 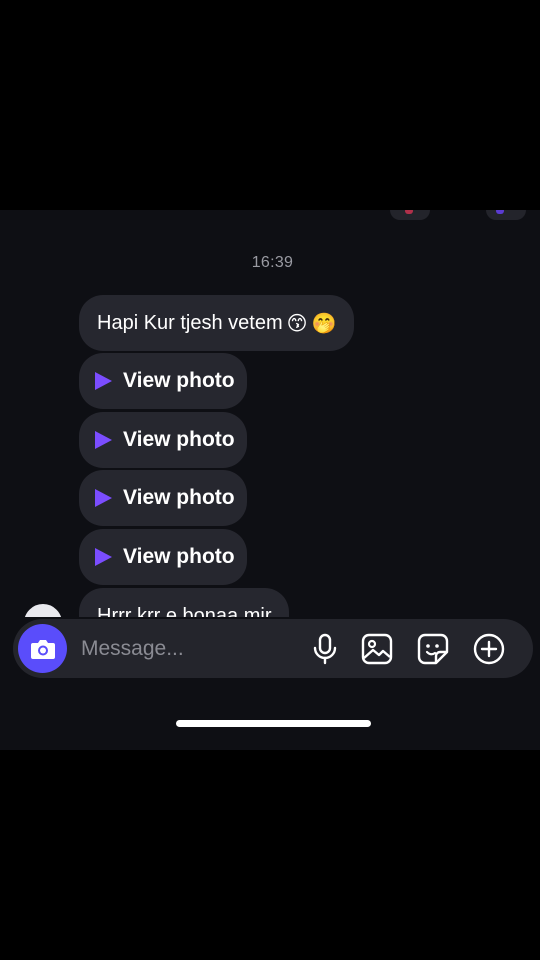 I want to click on microphone-icon, so click(x=325, y=649).